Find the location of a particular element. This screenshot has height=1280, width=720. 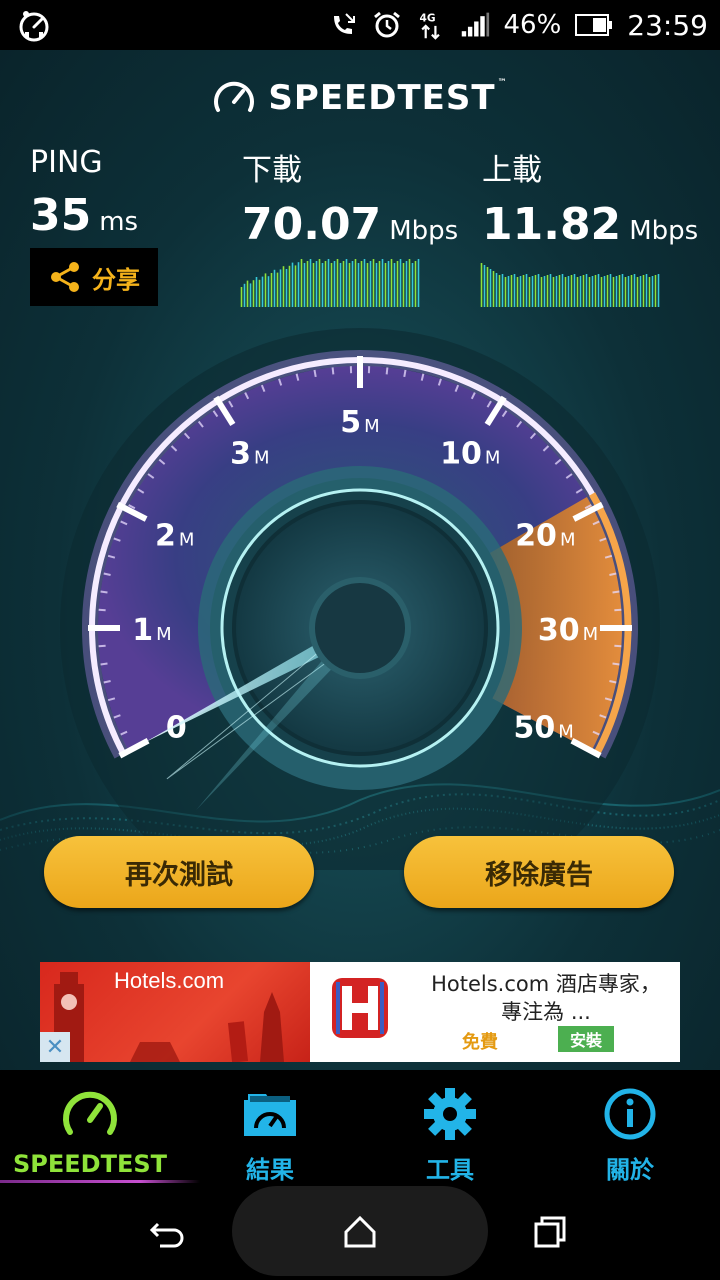

ping-result: PING 35 ms is located at coordinates (84, 193).